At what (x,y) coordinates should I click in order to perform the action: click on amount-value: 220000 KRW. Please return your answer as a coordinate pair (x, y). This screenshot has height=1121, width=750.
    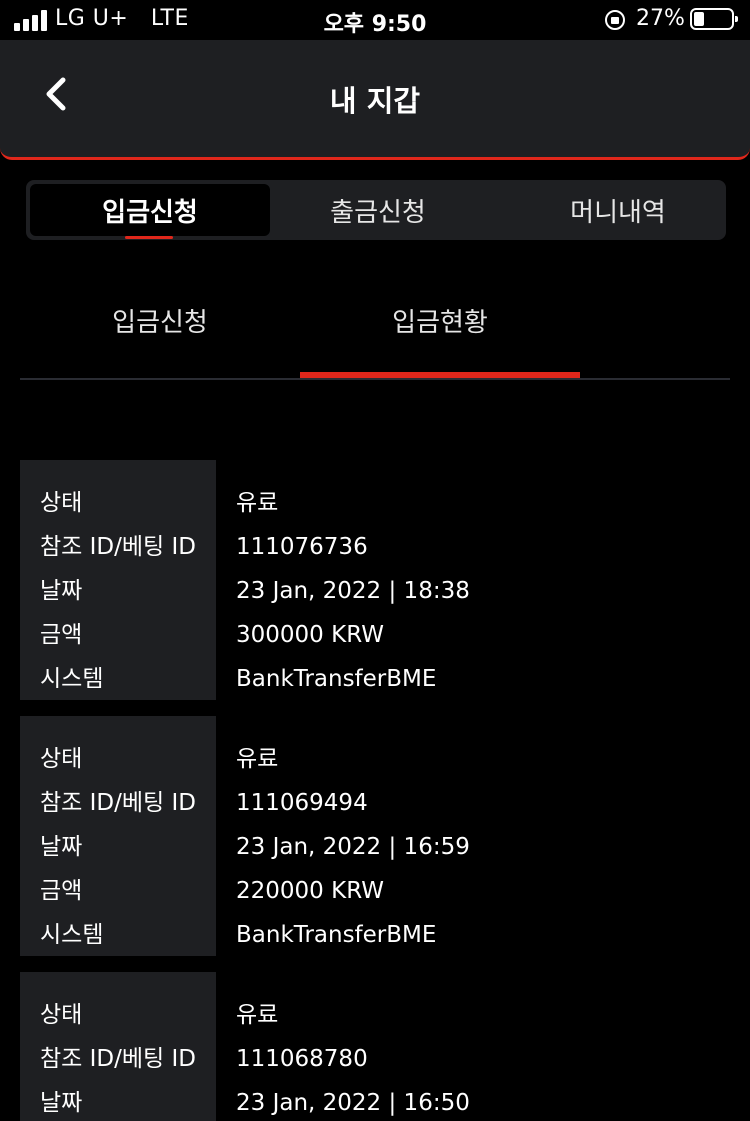
    Looking at the image, I should click on (310, 891).